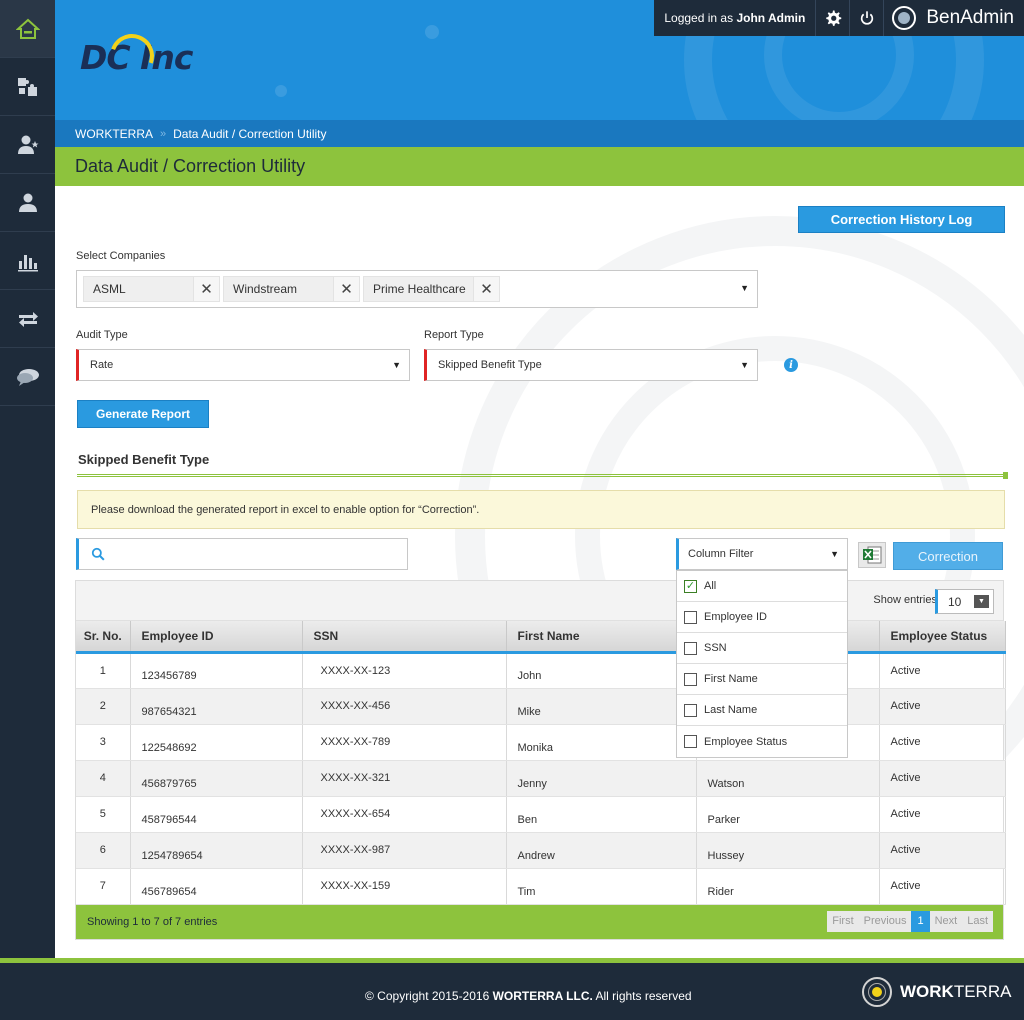 Image resolution: width=1024 pixels, height=1020 pixels. What do you see at coordinates (404, 706) in the screenshot?
I see `table-cell: XXXX-XX-456` at bounding box center [404, 706].